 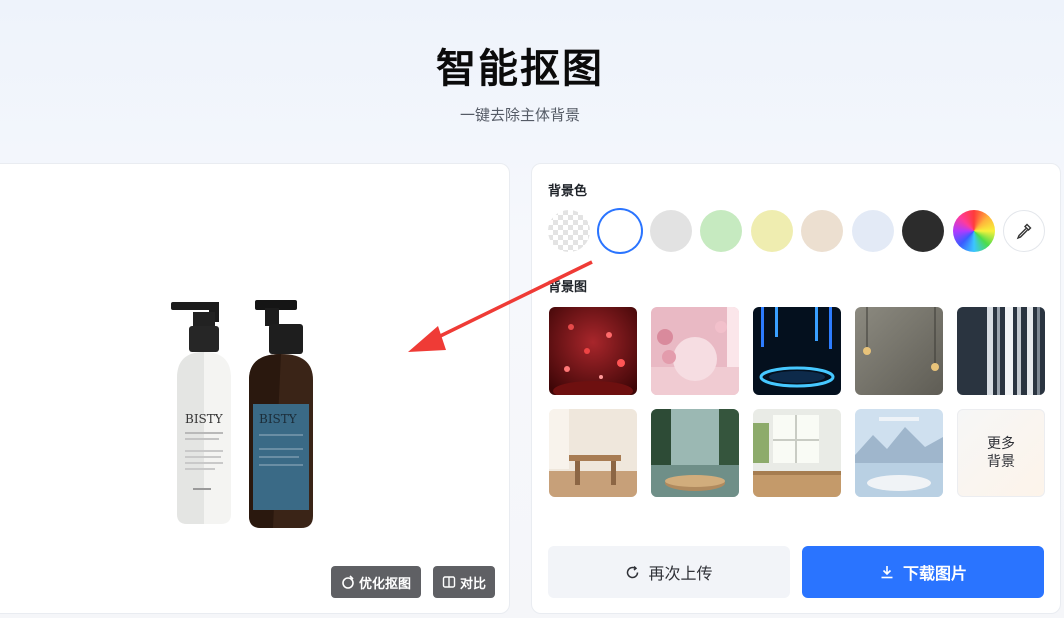 I want to click on color-swatch-custom, so click(x=974, y=231).